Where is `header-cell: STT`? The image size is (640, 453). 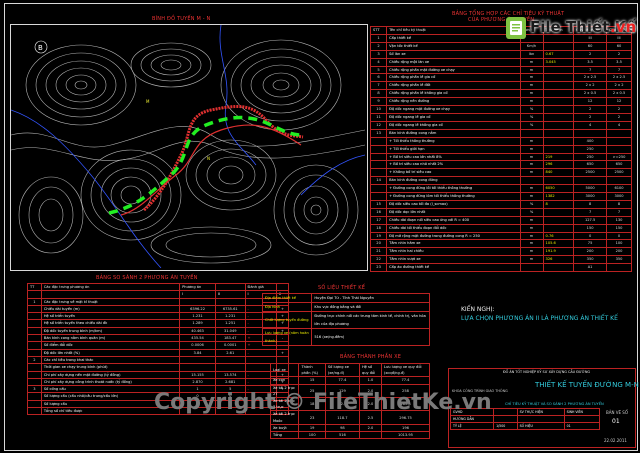
header-cell: STT is located at coordinates (378, 30).